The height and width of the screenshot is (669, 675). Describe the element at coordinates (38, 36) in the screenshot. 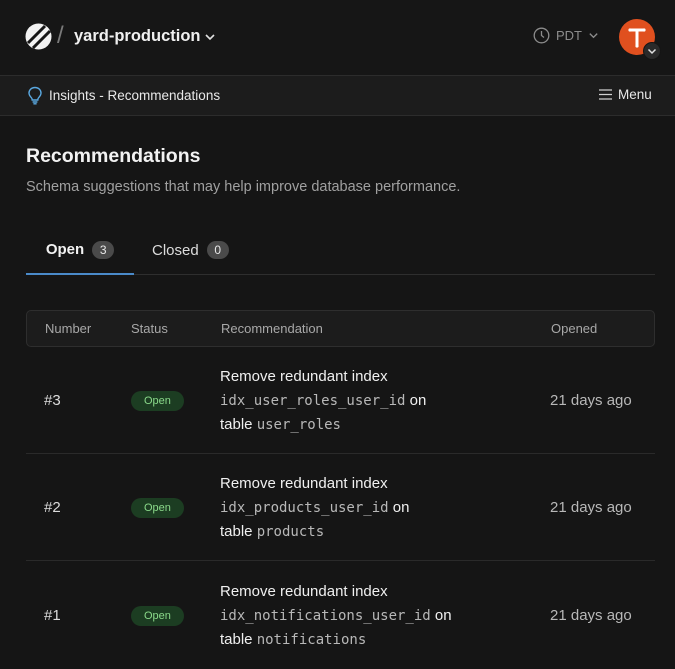

I see `planetscale-logo-icon` at that location.